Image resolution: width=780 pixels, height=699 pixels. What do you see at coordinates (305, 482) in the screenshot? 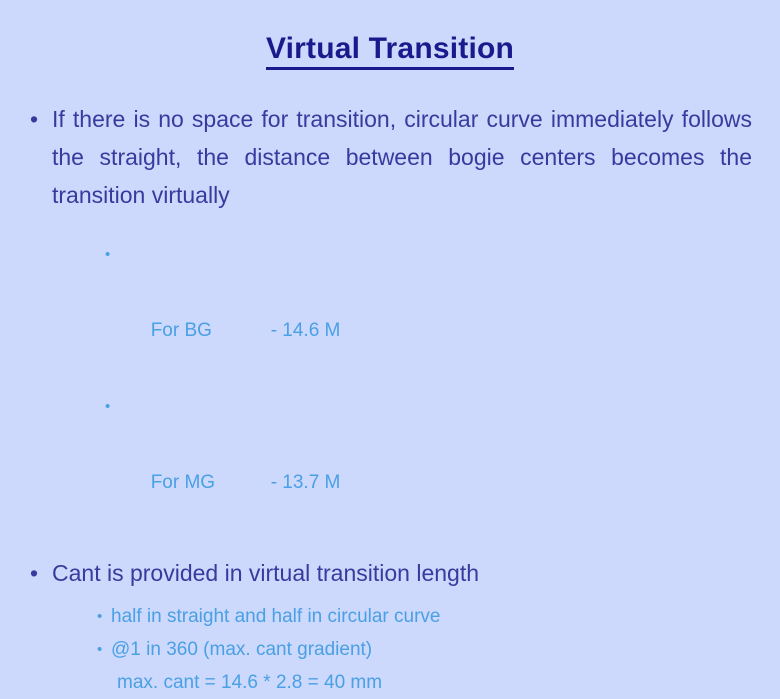
I see `gauge-value-mg: - 13.7 M` at bounding box center [305, 482].